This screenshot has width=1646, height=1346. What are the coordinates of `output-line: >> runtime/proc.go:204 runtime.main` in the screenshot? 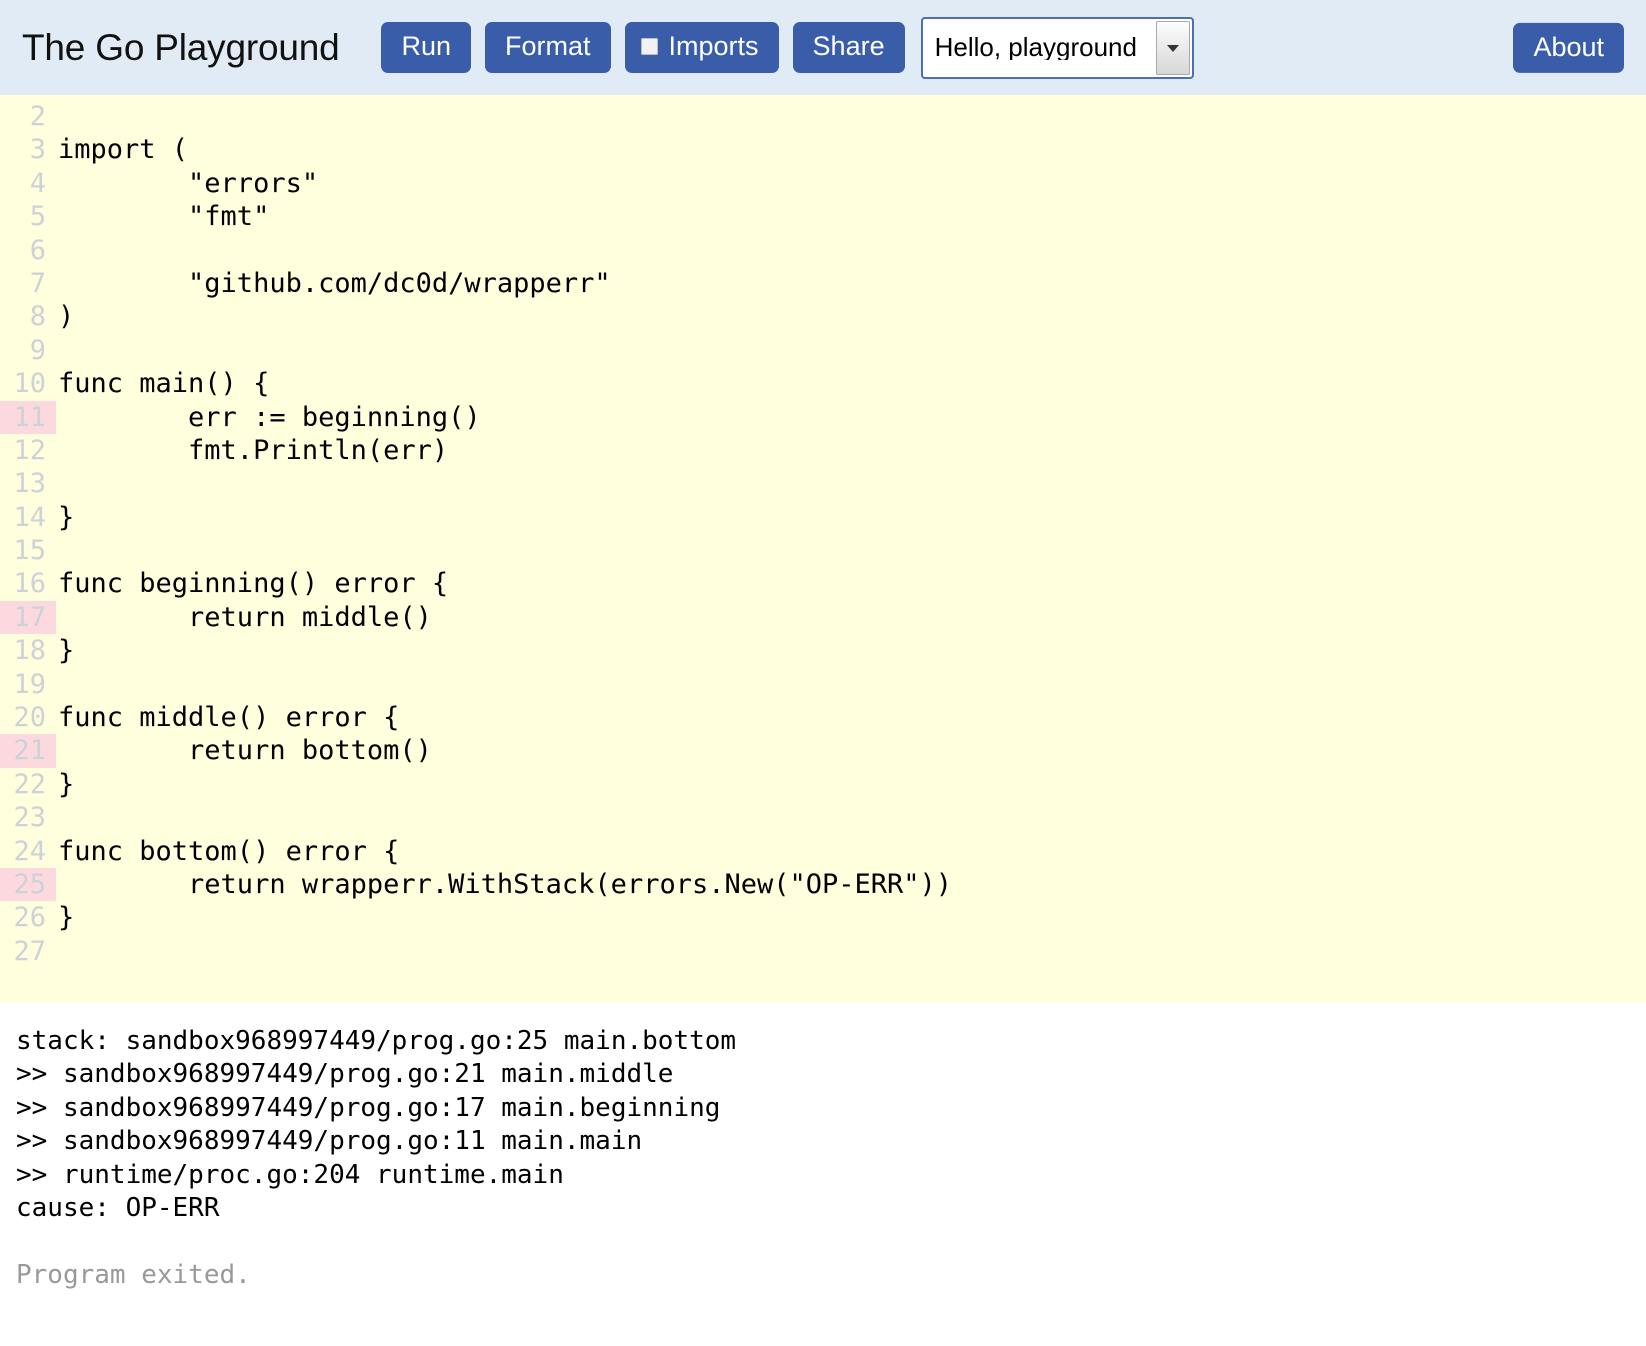 It's located at (290, 1174).